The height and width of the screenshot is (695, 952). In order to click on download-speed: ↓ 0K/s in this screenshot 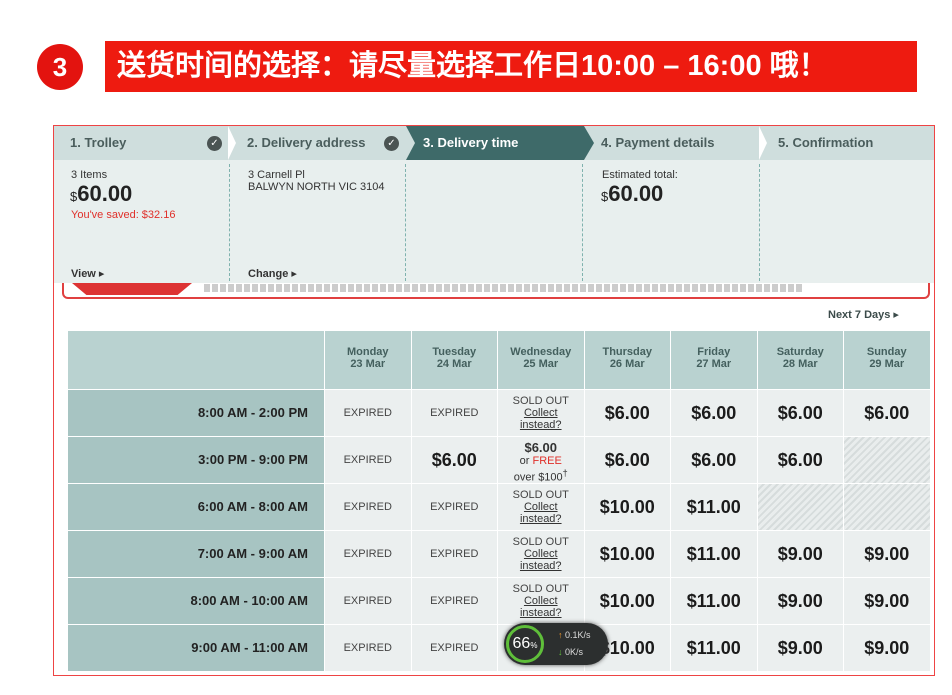, I will do `click(571, 652)`.